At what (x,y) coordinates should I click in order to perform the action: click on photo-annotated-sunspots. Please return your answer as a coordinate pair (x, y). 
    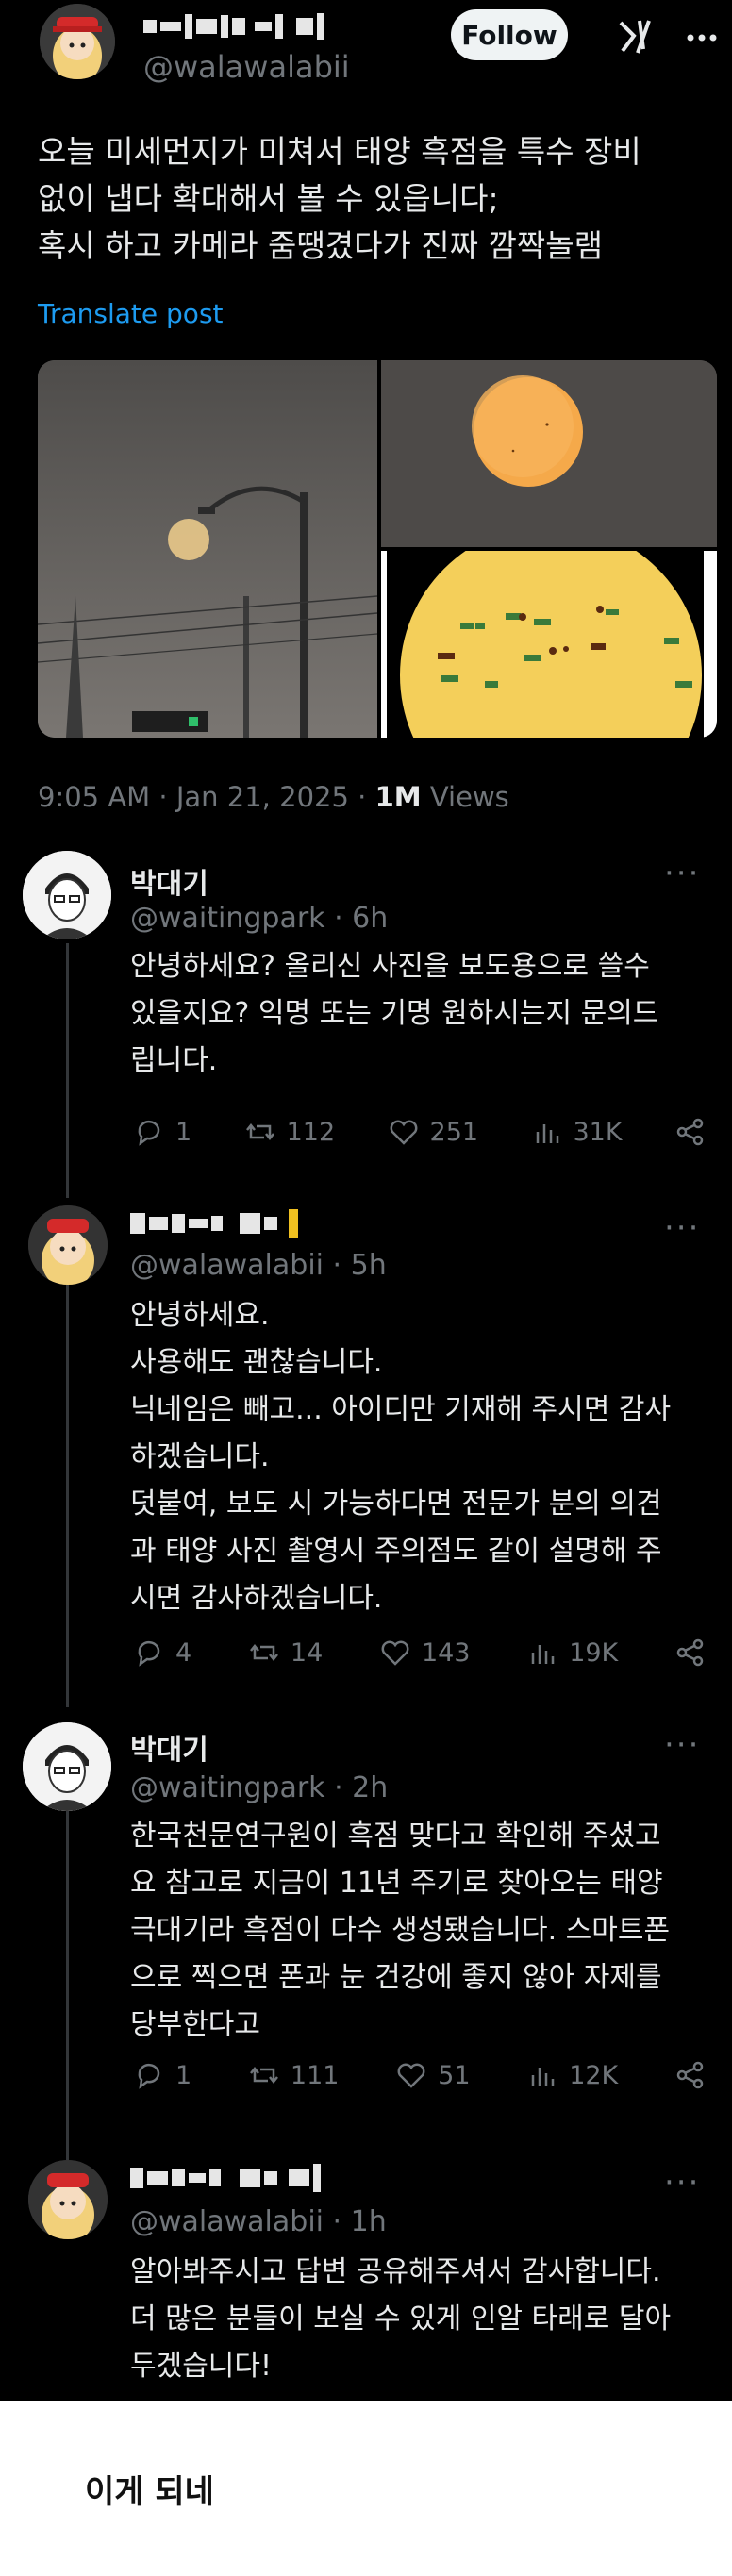
    Looking at the image, I should click on (549, 631).